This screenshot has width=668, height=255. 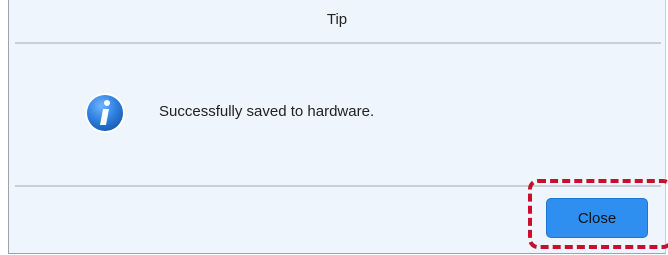 I want to click on info-icon, so click(x=105, y=113).